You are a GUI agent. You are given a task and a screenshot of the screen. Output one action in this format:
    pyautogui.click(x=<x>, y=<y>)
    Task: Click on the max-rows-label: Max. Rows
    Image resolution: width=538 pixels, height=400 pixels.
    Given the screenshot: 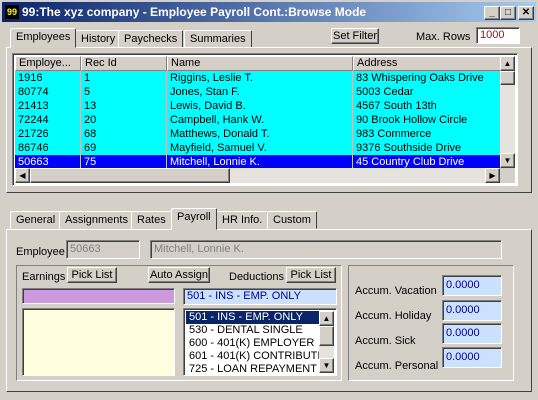 What is the action you would take?
    pyautogui.click(x=443, y=37)
    